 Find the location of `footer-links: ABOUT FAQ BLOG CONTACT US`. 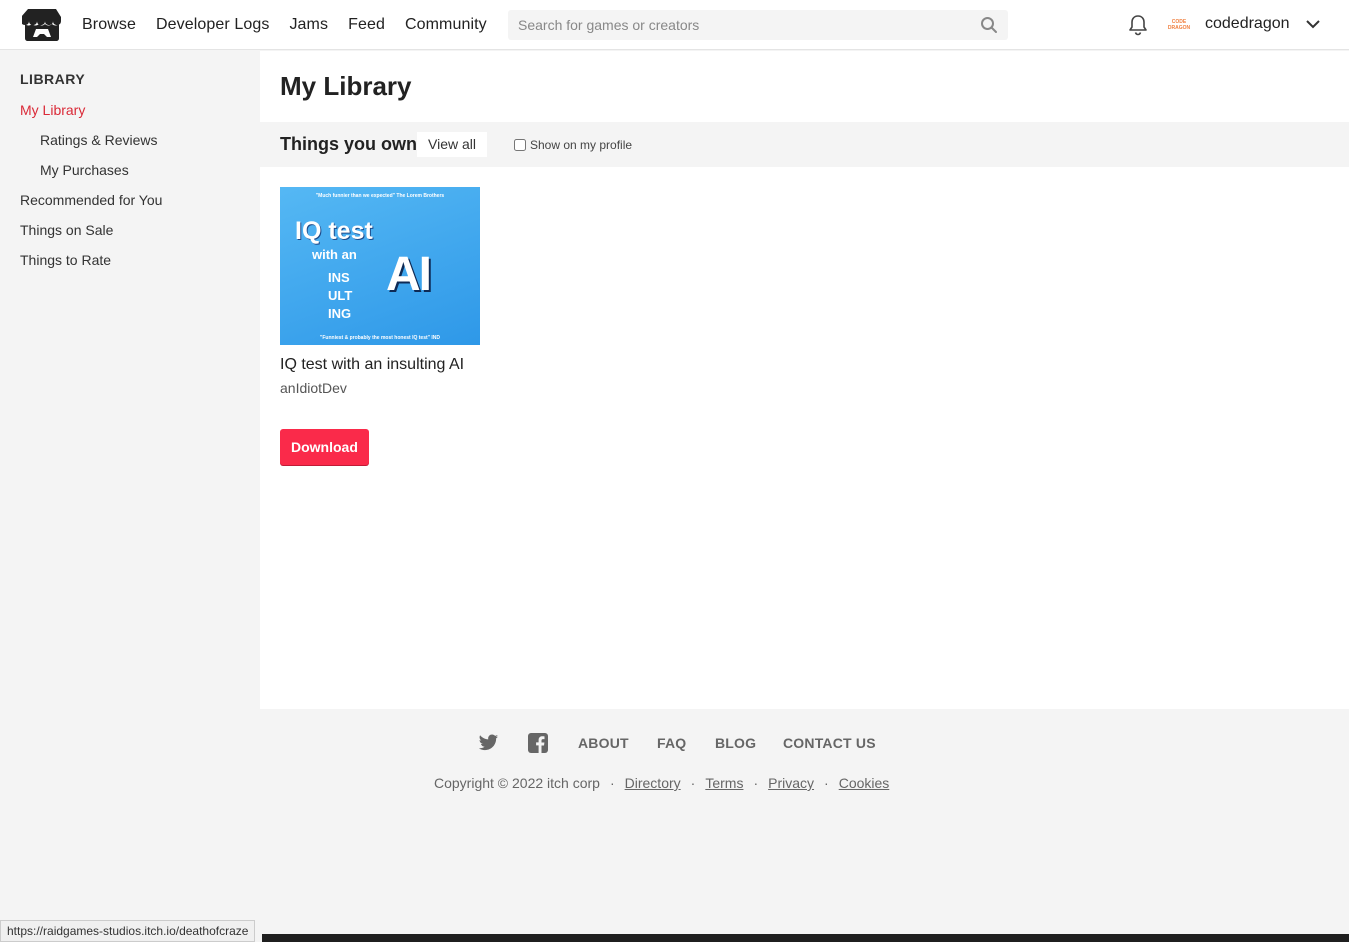

footer-links: ABOUT FAQ BLOG CONTACT US is located at coordinates (674, 744).